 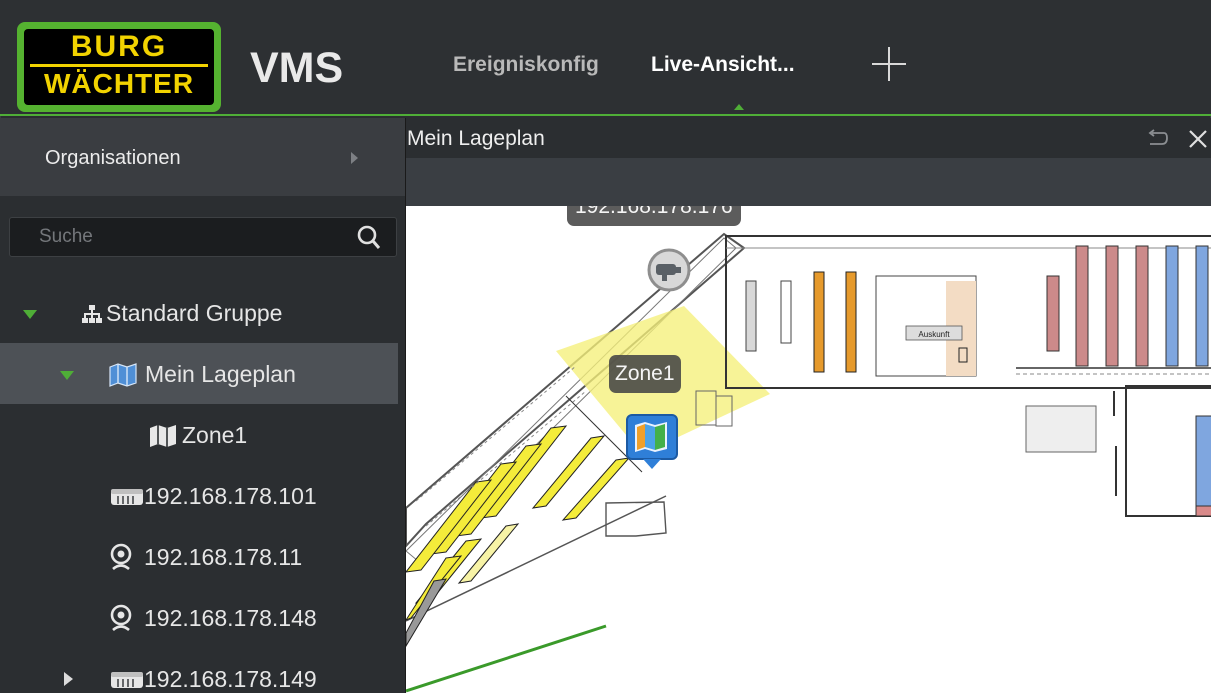 I want to click on app-name: VMS, so click(x=297, y=68).